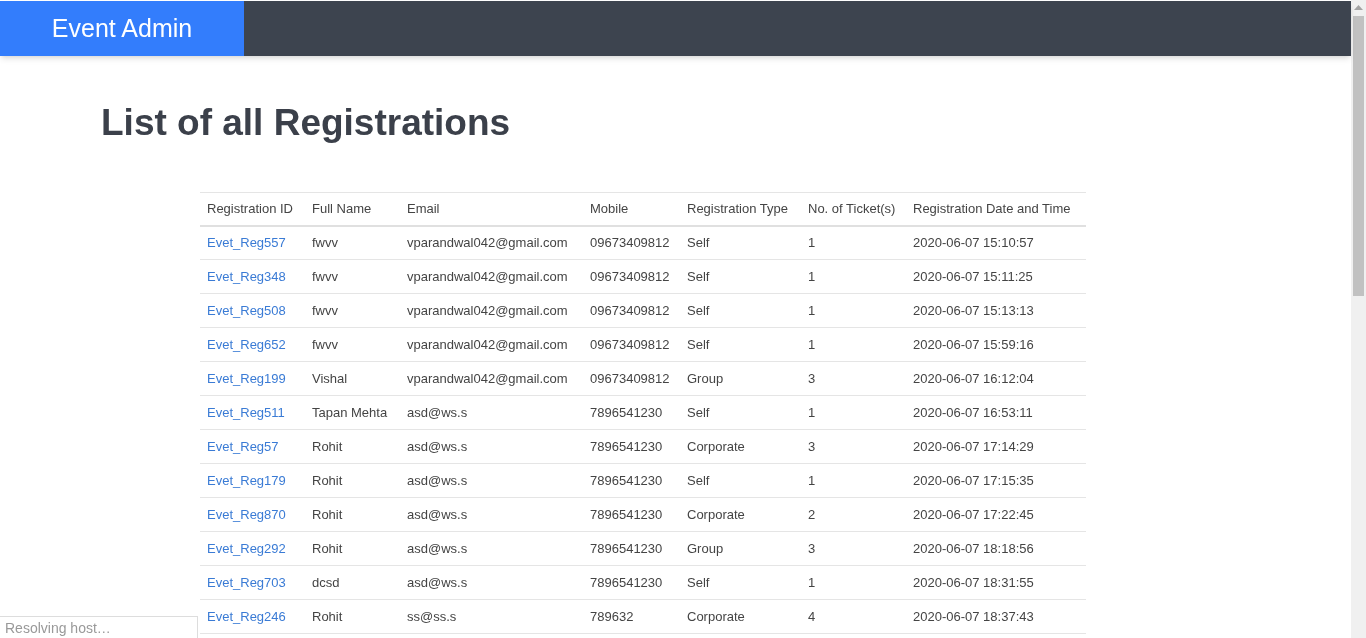  I want to click on registration-link: Evet_Reg511, so click(246, 412).